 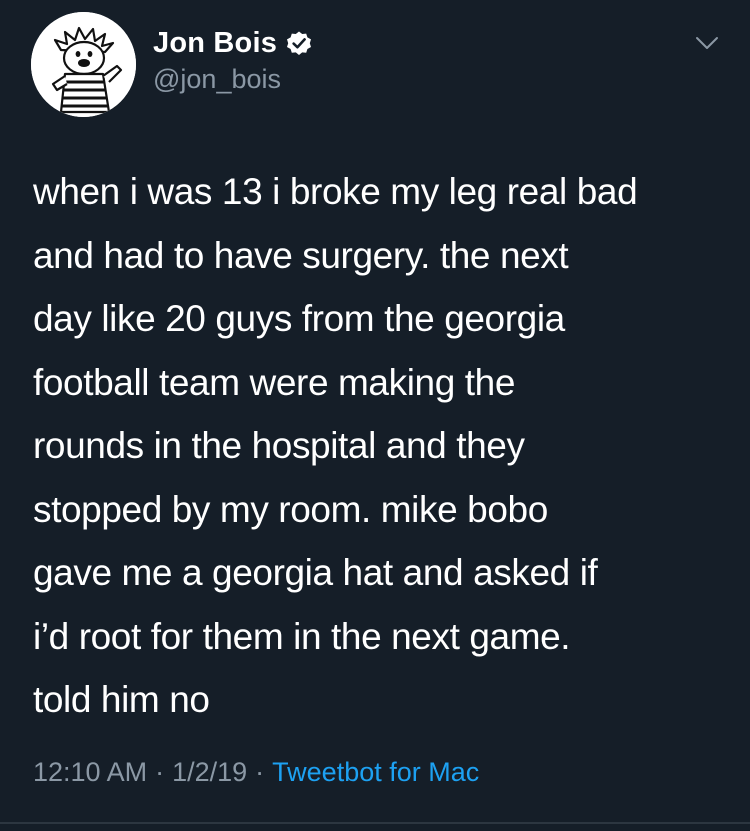 I want to click on tweet-date: 1/2/19, so click(x=209, y=772).